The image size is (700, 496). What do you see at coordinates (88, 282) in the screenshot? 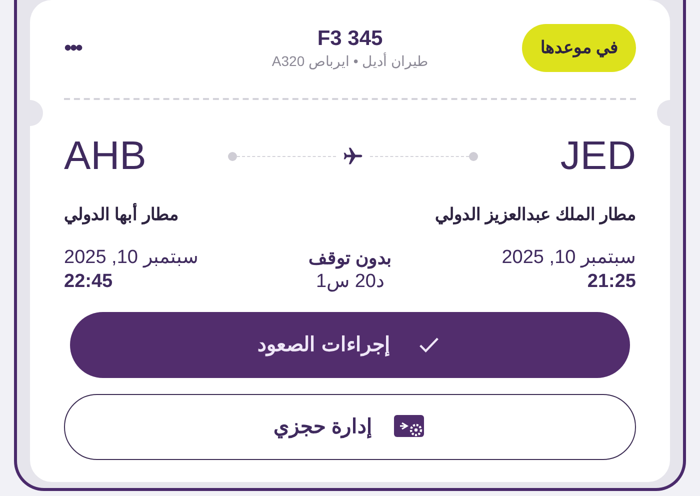
I see `flight-time: 22:45` at bounding box center [88, 282].